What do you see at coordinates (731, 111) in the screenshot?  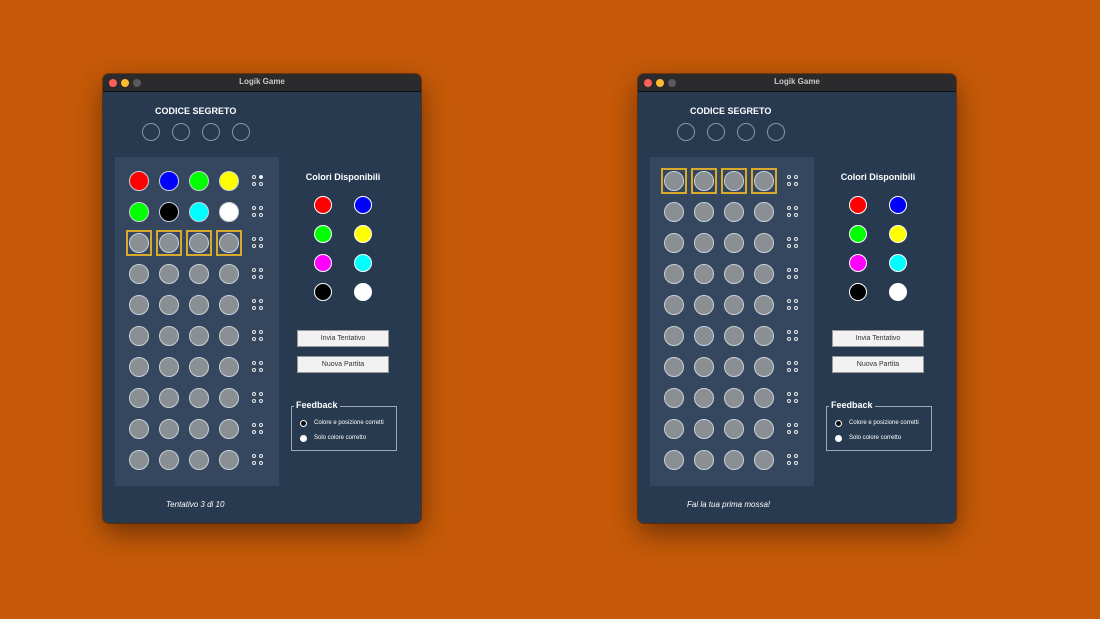 I see `secret-code-label: CODICE SEGRETO` at bounding box center [731, 111].